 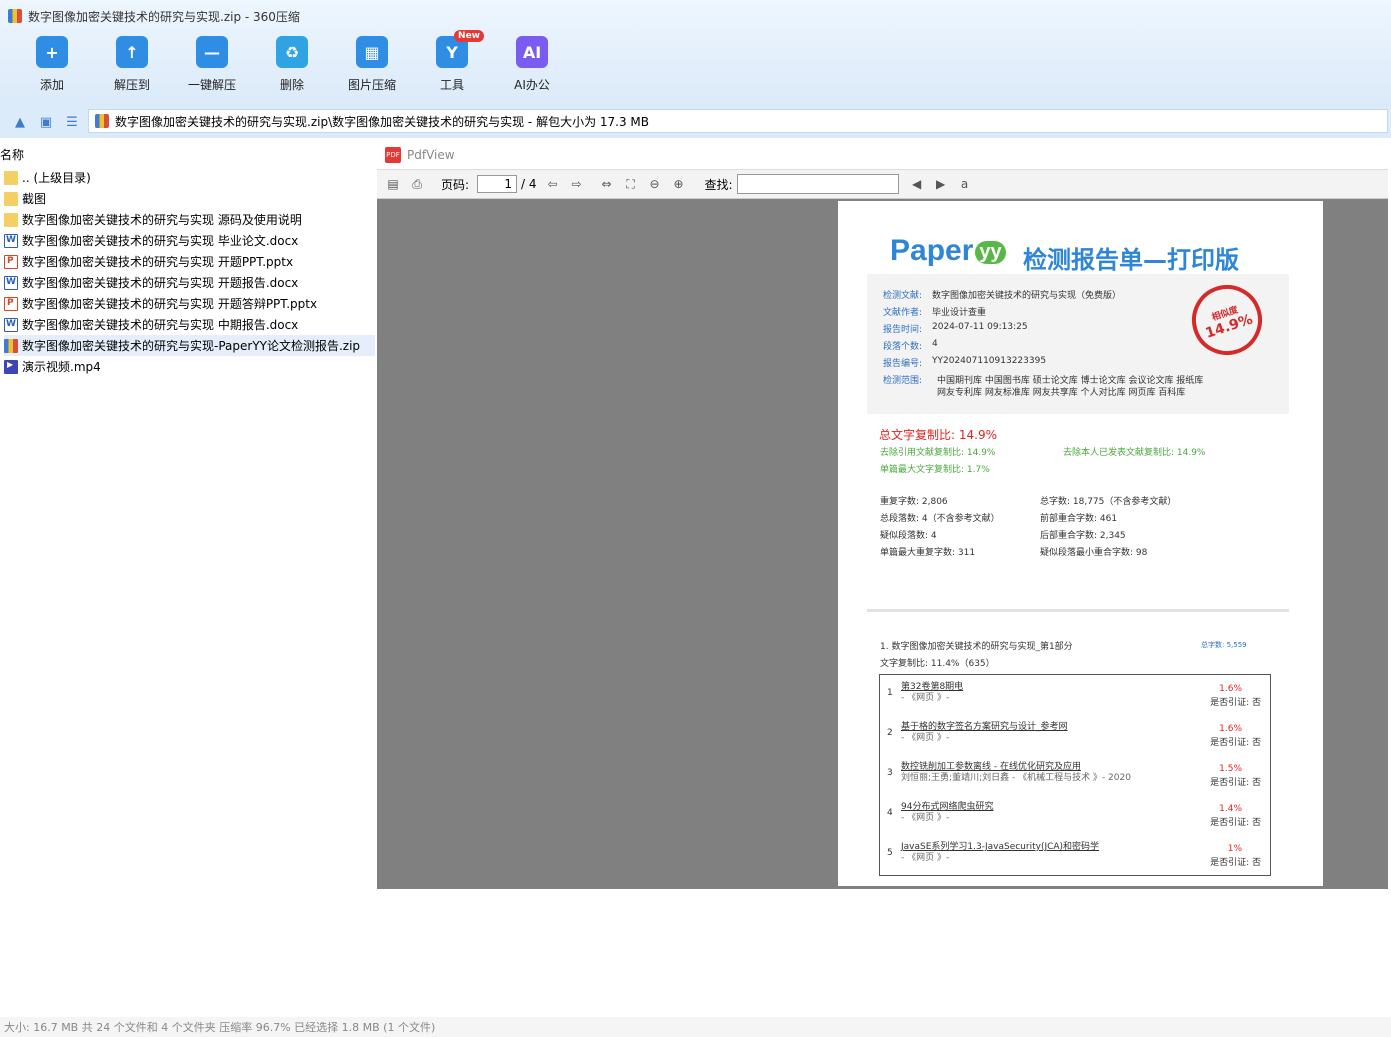 I want to click on toolbar-button-5: ▦ 图片压缩, so click(x=372, y=67).